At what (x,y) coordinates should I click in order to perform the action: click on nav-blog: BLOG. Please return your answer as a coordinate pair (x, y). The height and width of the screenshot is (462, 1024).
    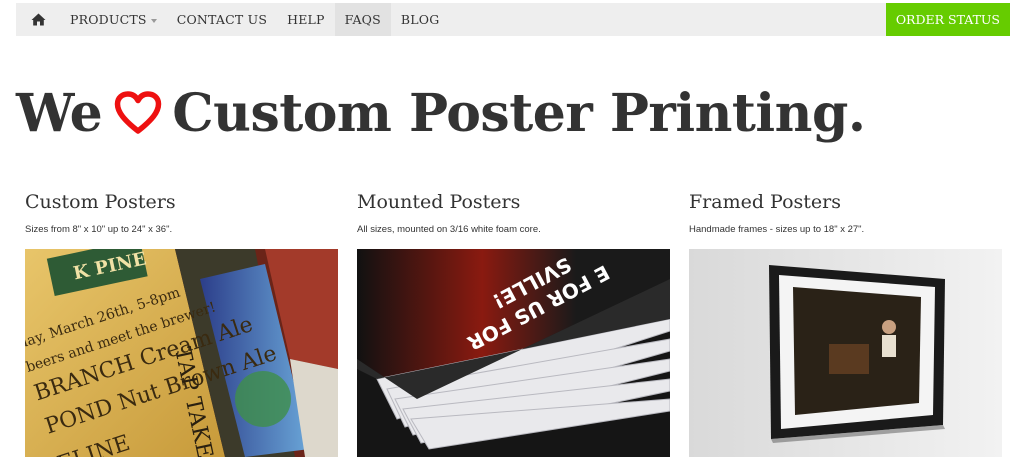
    Looking at the image, I should click on (420, 19).